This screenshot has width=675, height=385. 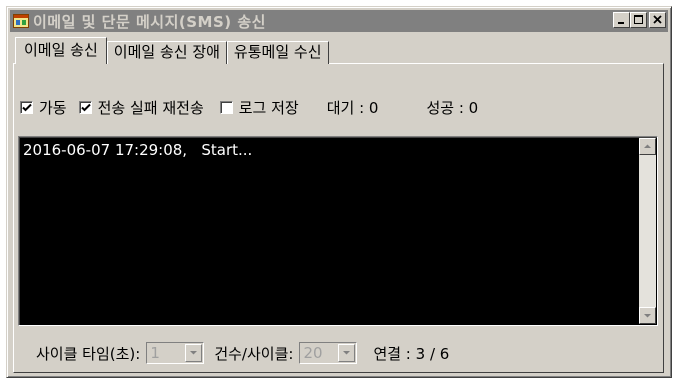 I want to click on active-checkbox: 가동, so click(x=43, y=107).